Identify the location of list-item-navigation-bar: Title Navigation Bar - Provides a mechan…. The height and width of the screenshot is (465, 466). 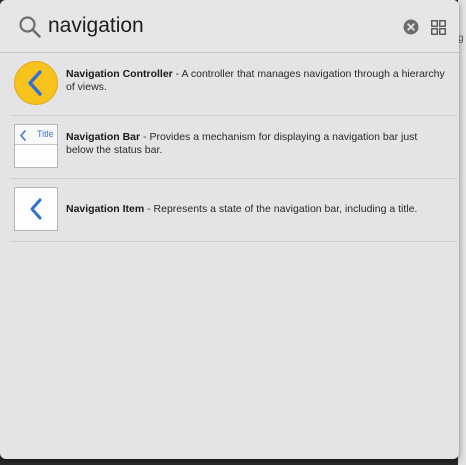
(233, 147).